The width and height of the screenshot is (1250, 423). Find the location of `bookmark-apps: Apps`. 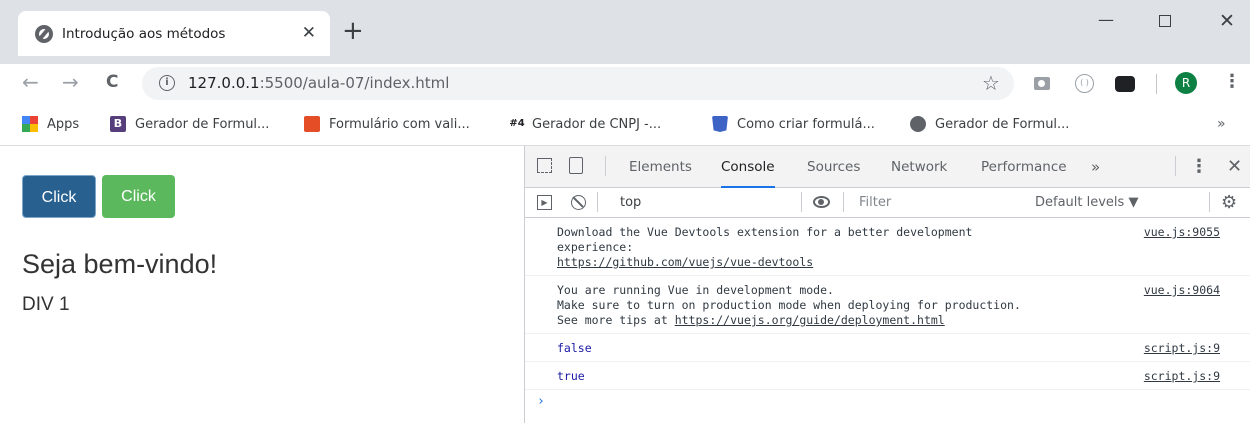

bookmark-apps: Apps is located at coordinates (50, 124).